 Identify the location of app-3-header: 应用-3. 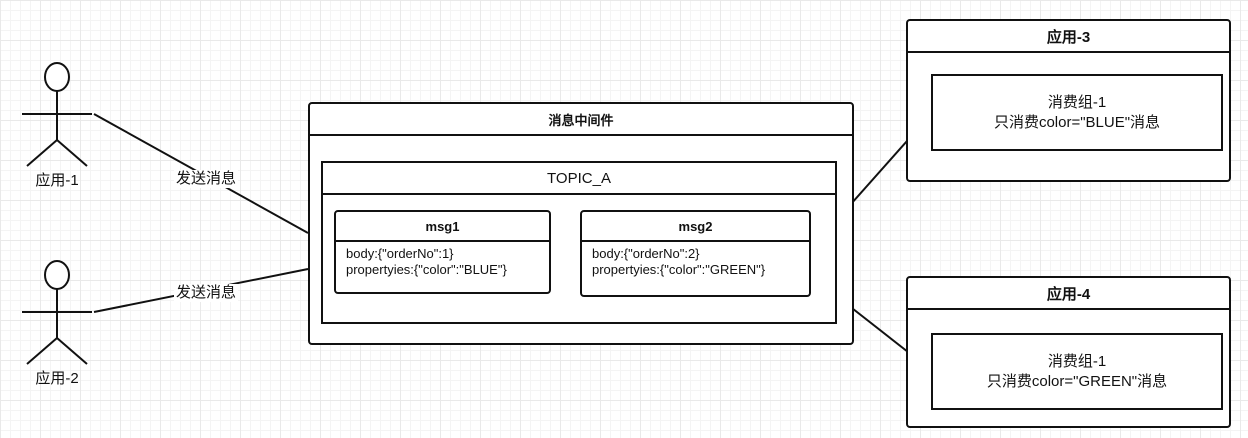
(1068, 37).